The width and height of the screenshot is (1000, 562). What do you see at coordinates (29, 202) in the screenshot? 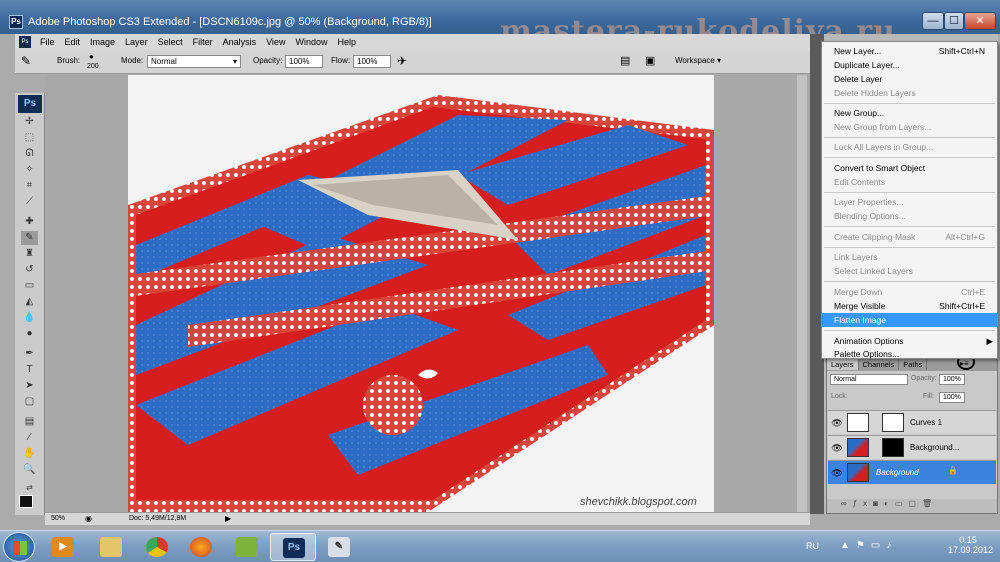
I see `slice-tool-icon: ⟋` at bounding box center [29, 202].